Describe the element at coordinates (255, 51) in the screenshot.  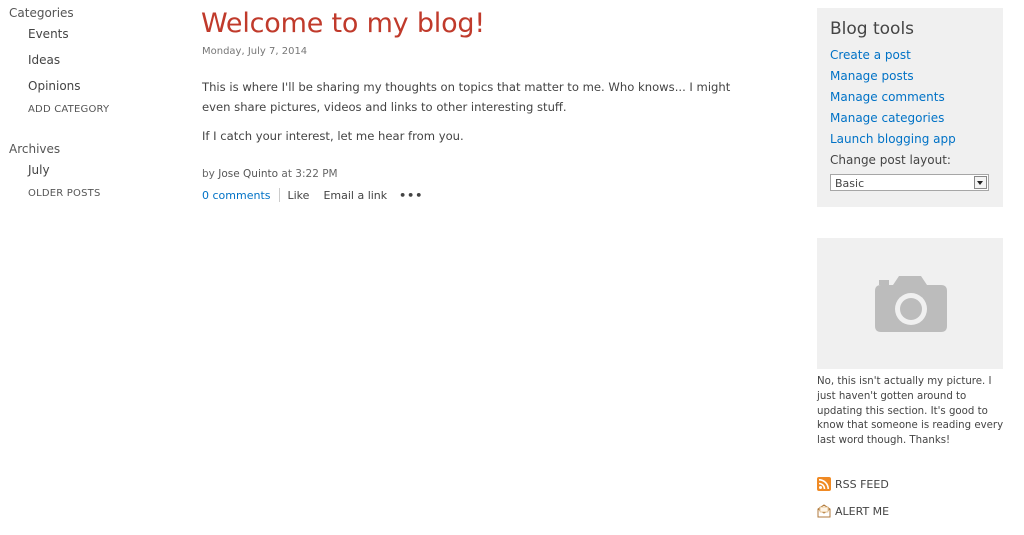
I see `post-date: Monday, July 7, 2014` at that location.